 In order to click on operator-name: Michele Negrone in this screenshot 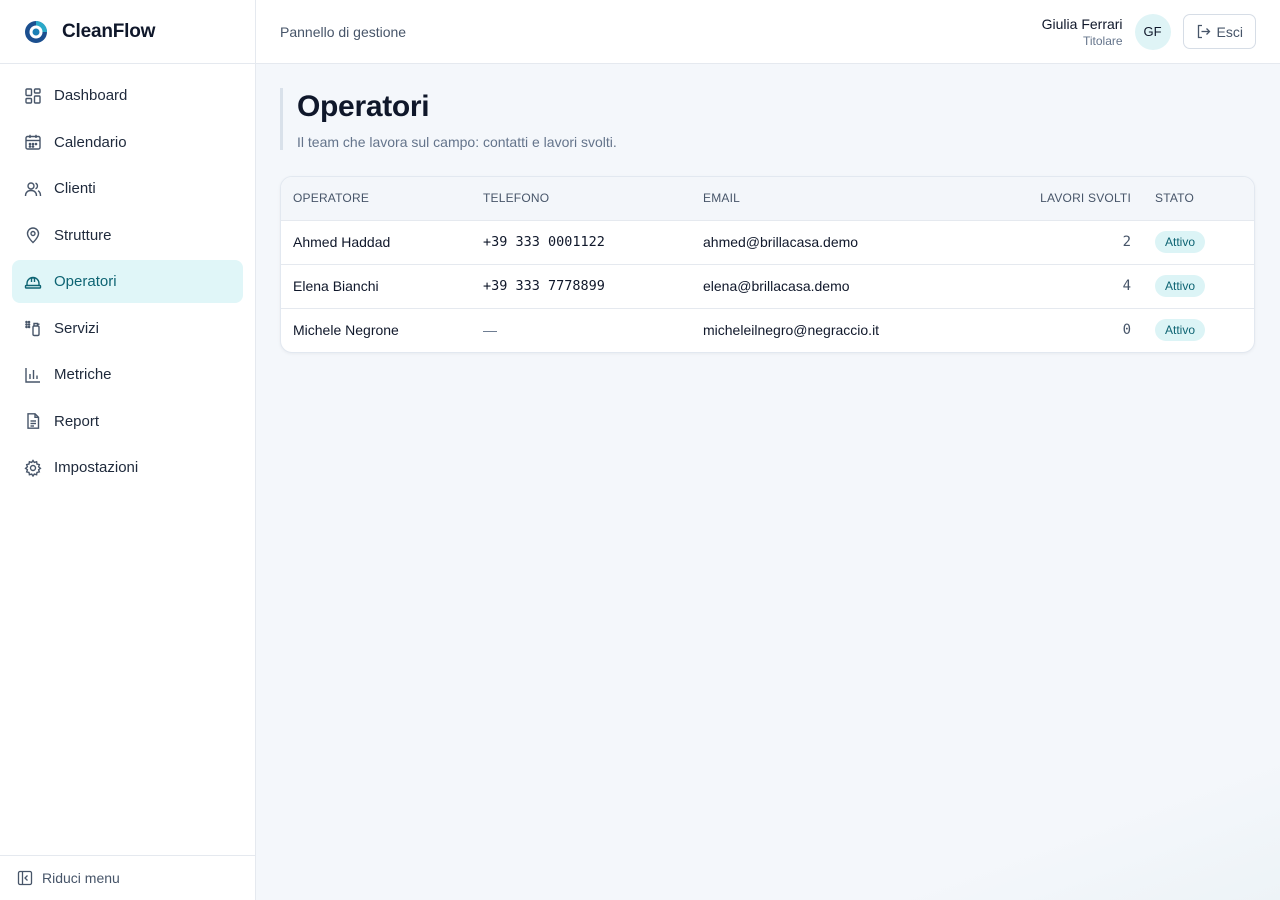, I will do `click(346, 330)`.